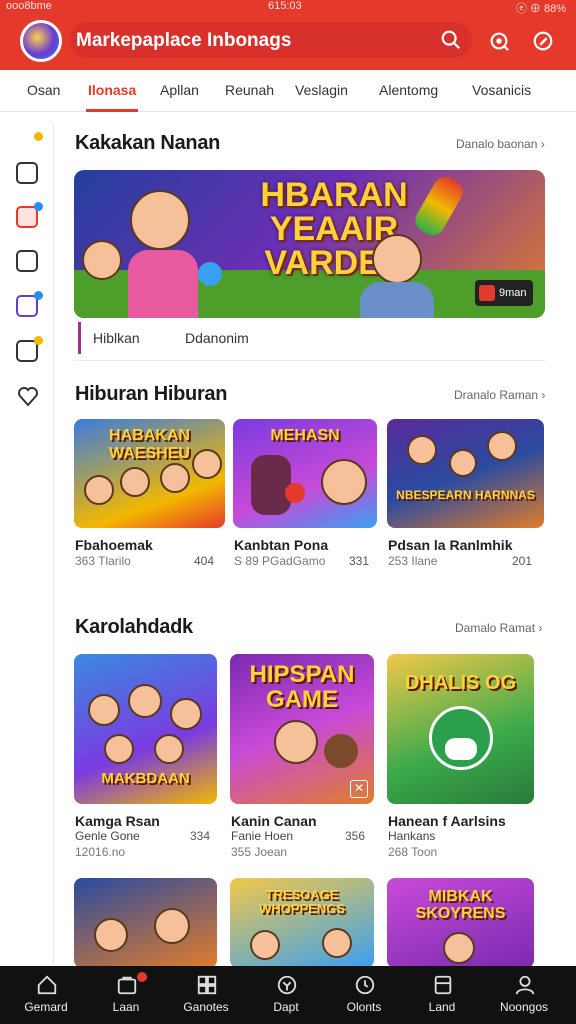  What do you see at coordinates (112, 90) in the screenshot?
I see `tab-ilonasa: Ilonasa` at bounding box center [112, 90].